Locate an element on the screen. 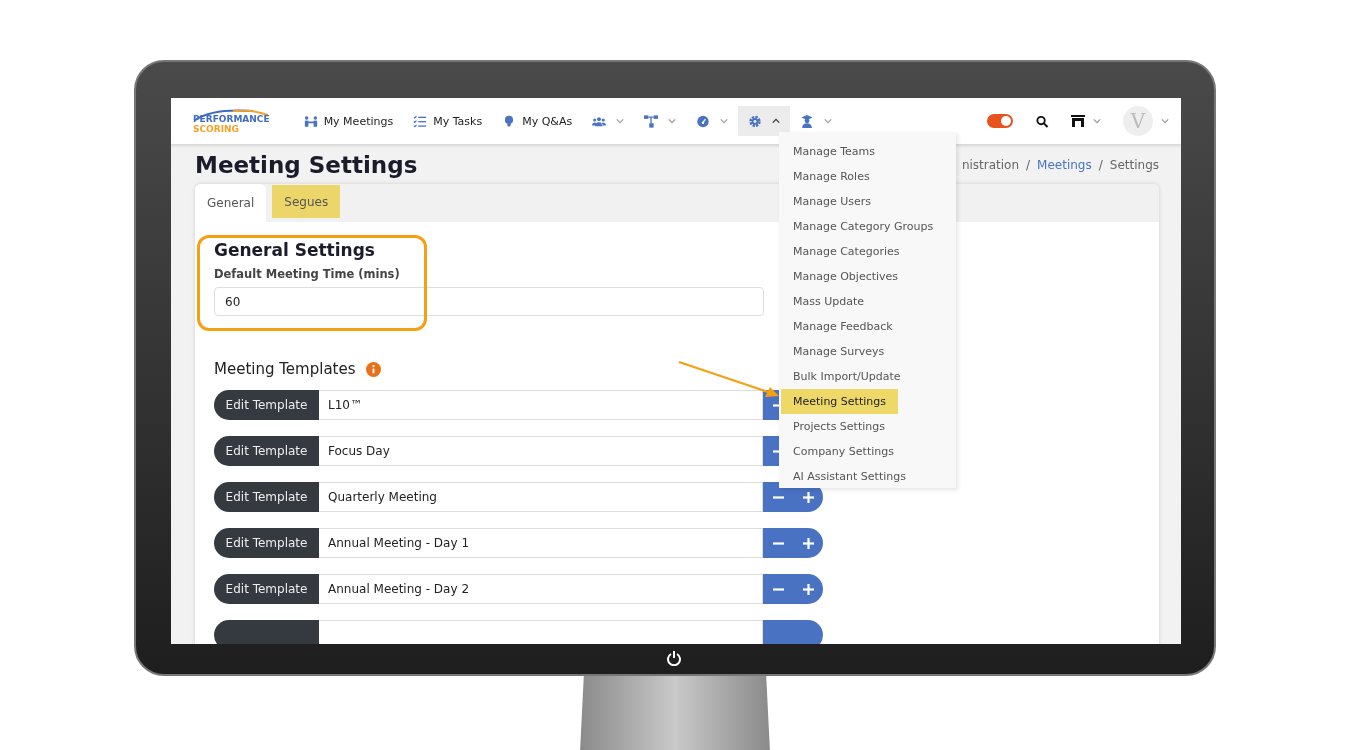 Image resolution: width=1350 pixels, height=750 pixels. hierarchy-icon is located at coordinates (651, 121).